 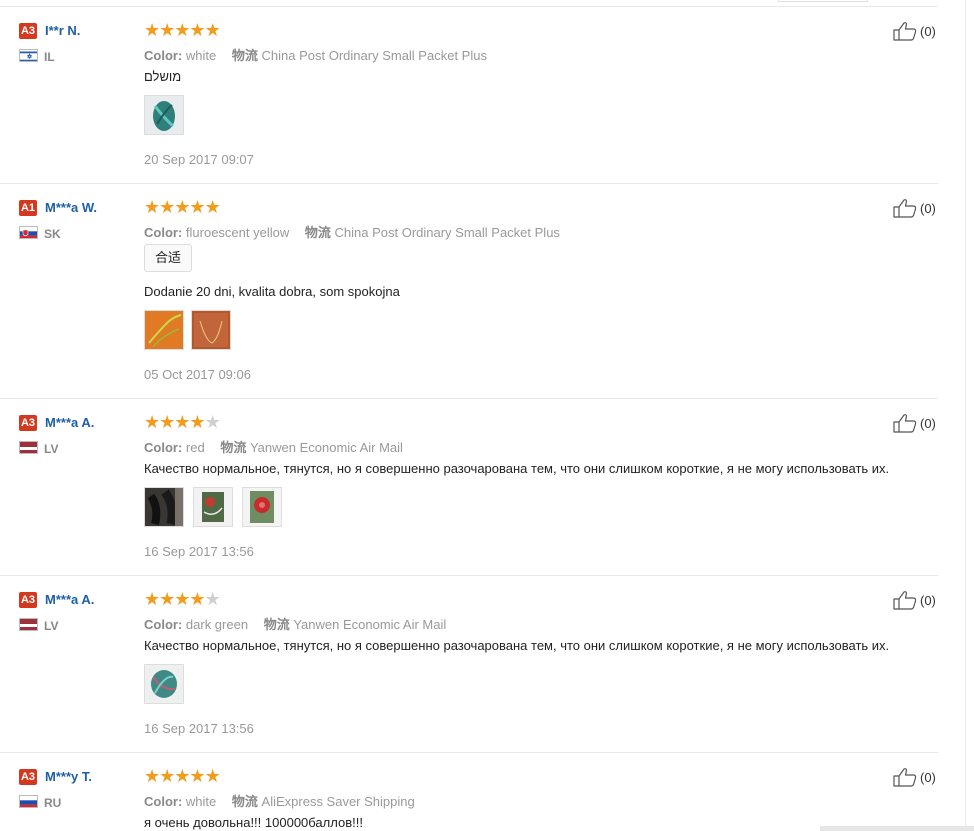 What do you see at coordinates (51, 449) in the screenshot?
I see `reviewer-country: LV` at bounding box center [51, 449].